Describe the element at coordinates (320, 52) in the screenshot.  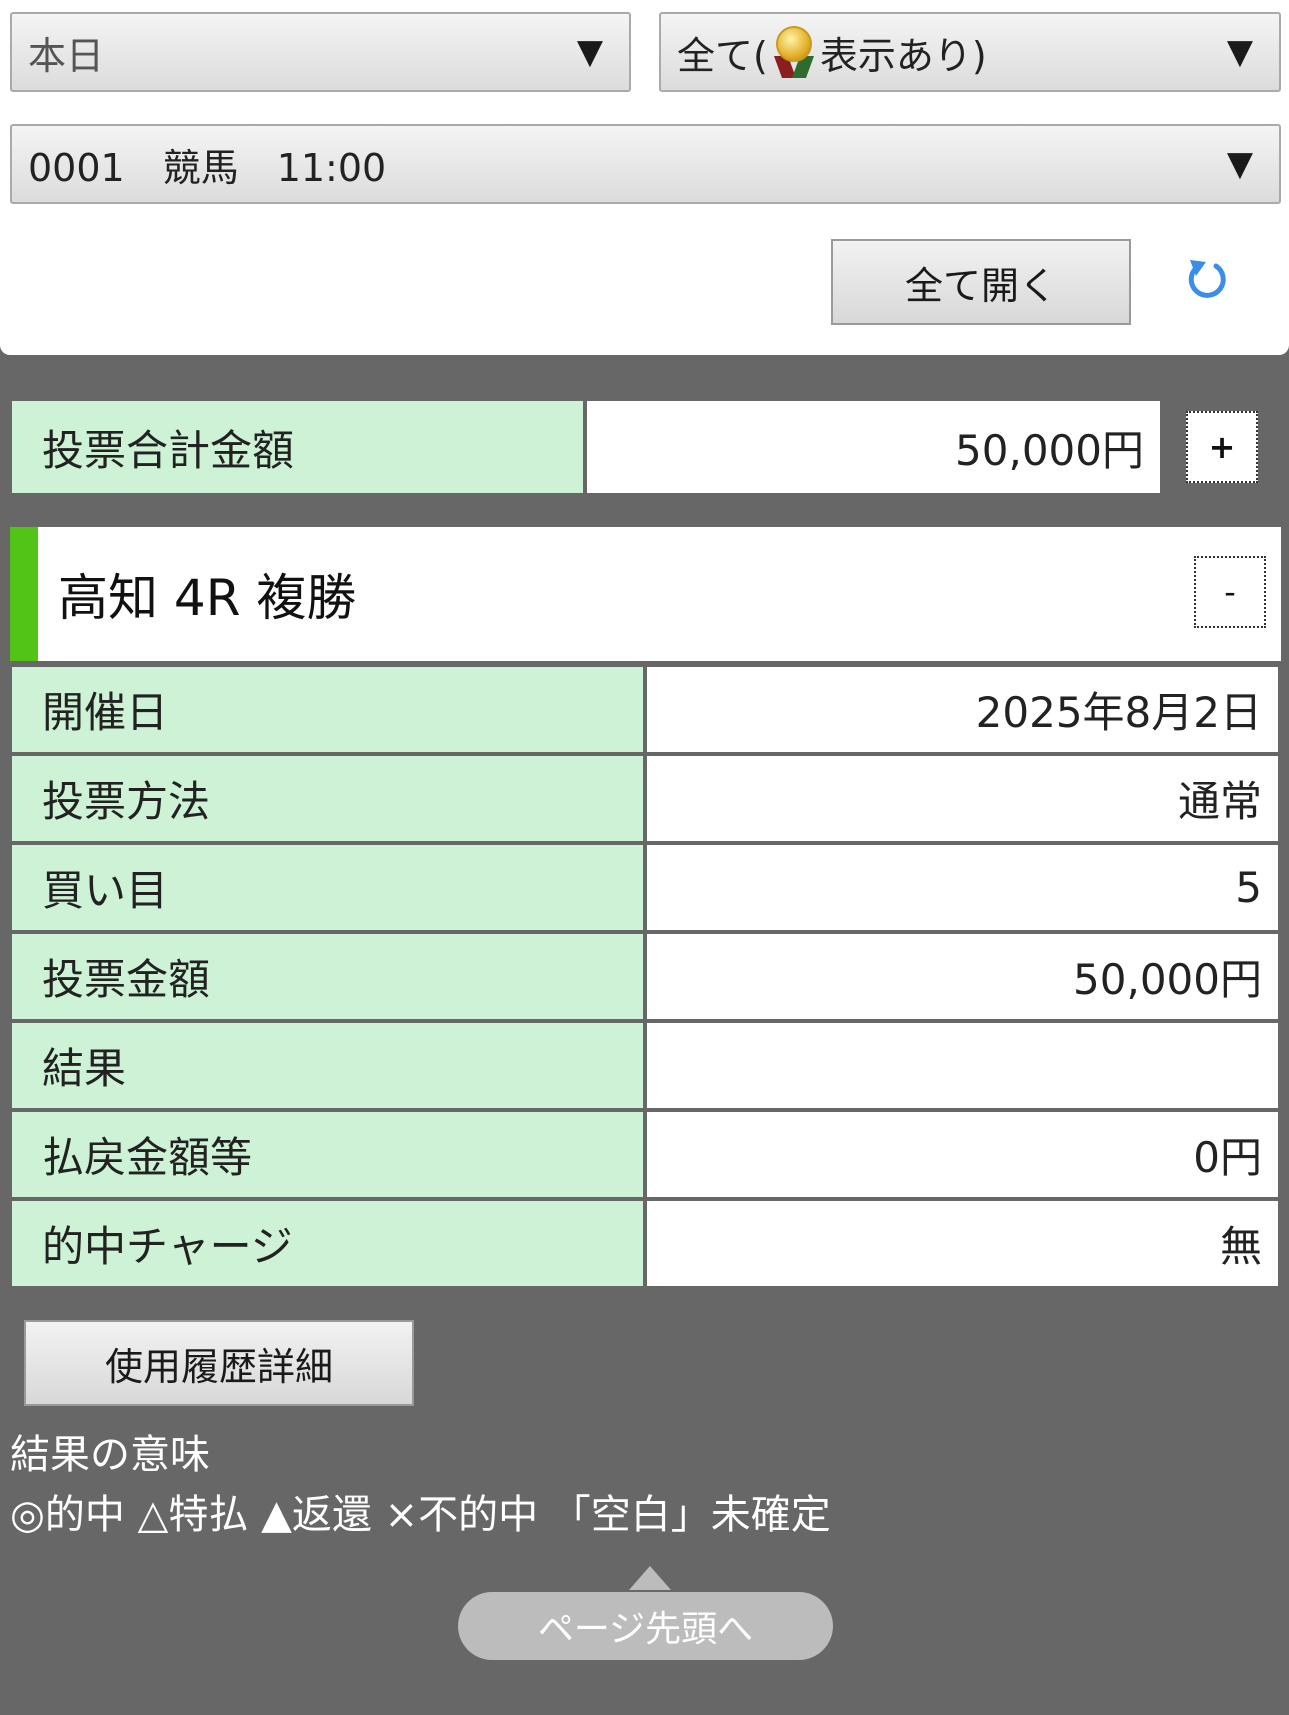
I see `period-select: 本日 ▼` at that location.